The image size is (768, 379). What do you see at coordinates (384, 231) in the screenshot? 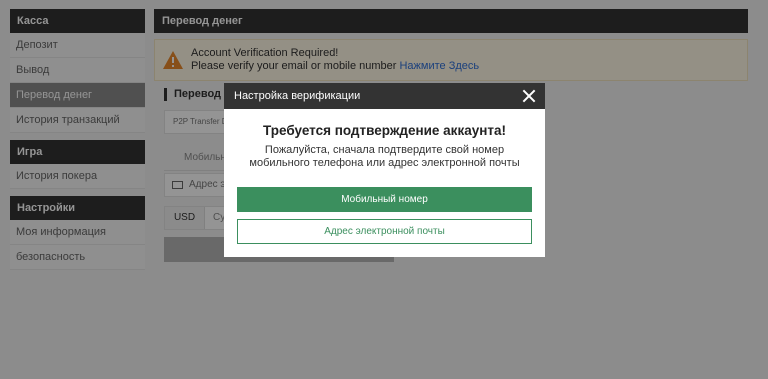
I see `email-address-button: Адрес электронной почты` at bounding box center [384, 231].